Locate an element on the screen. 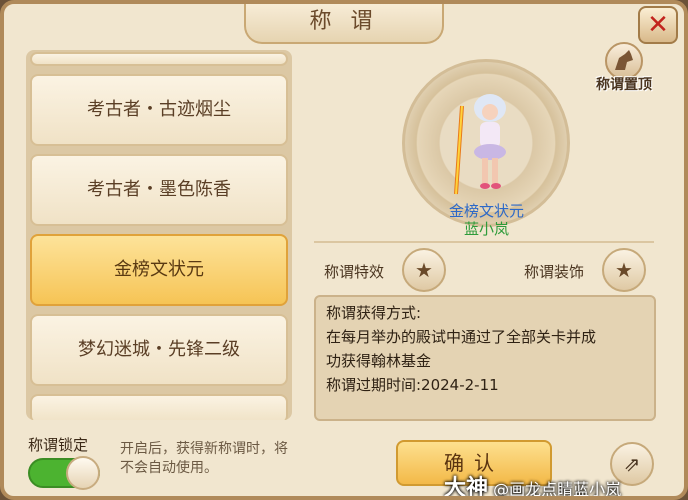 The height and width of the screenshot is (500, 688). lock-label: 称谓锁定 is located at coordinates (58, 445).